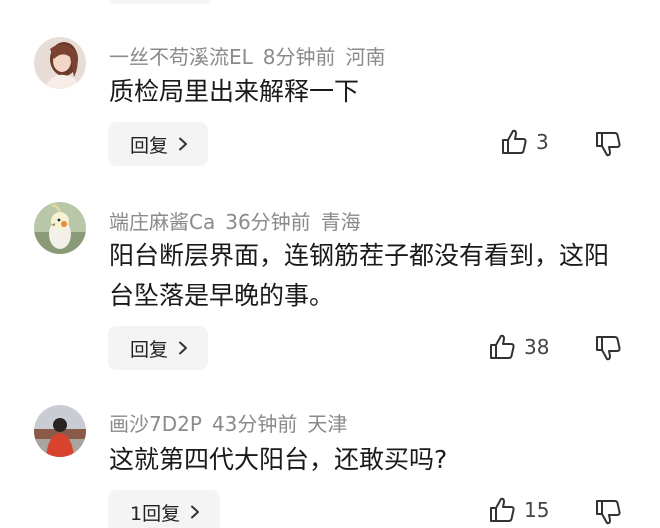  Describe the element at coordinates (537, 347) in the screenshot. I see `like-count: 38` at that location.